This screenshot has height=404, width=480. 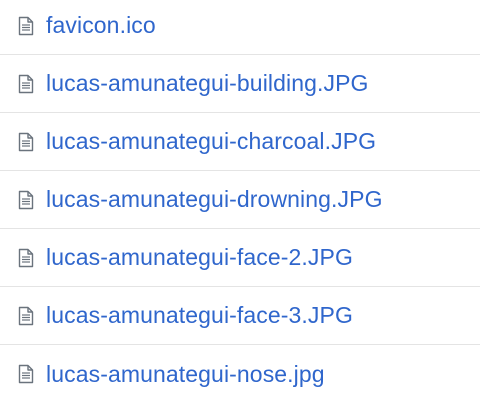 I want to click on file-row: lucas-amunategui-charcoal.JPG, so click(x=240, y=142).